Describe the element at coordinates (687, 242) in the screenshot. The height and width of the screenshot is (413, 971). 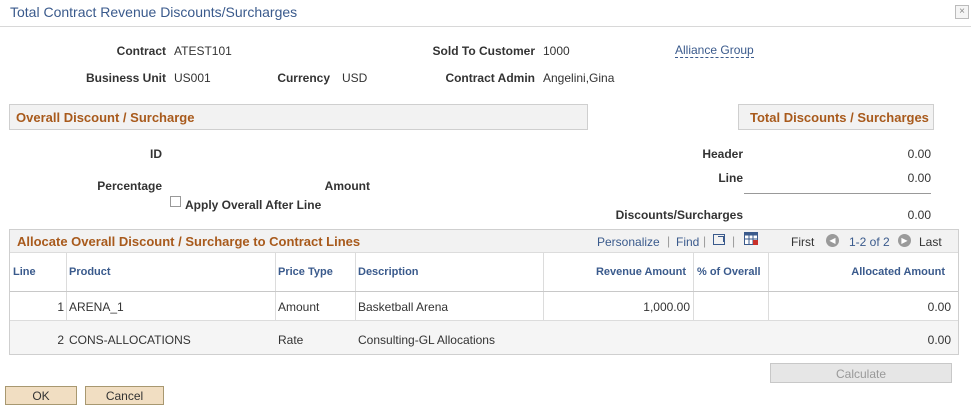
I see `find-link: Find` at that location.